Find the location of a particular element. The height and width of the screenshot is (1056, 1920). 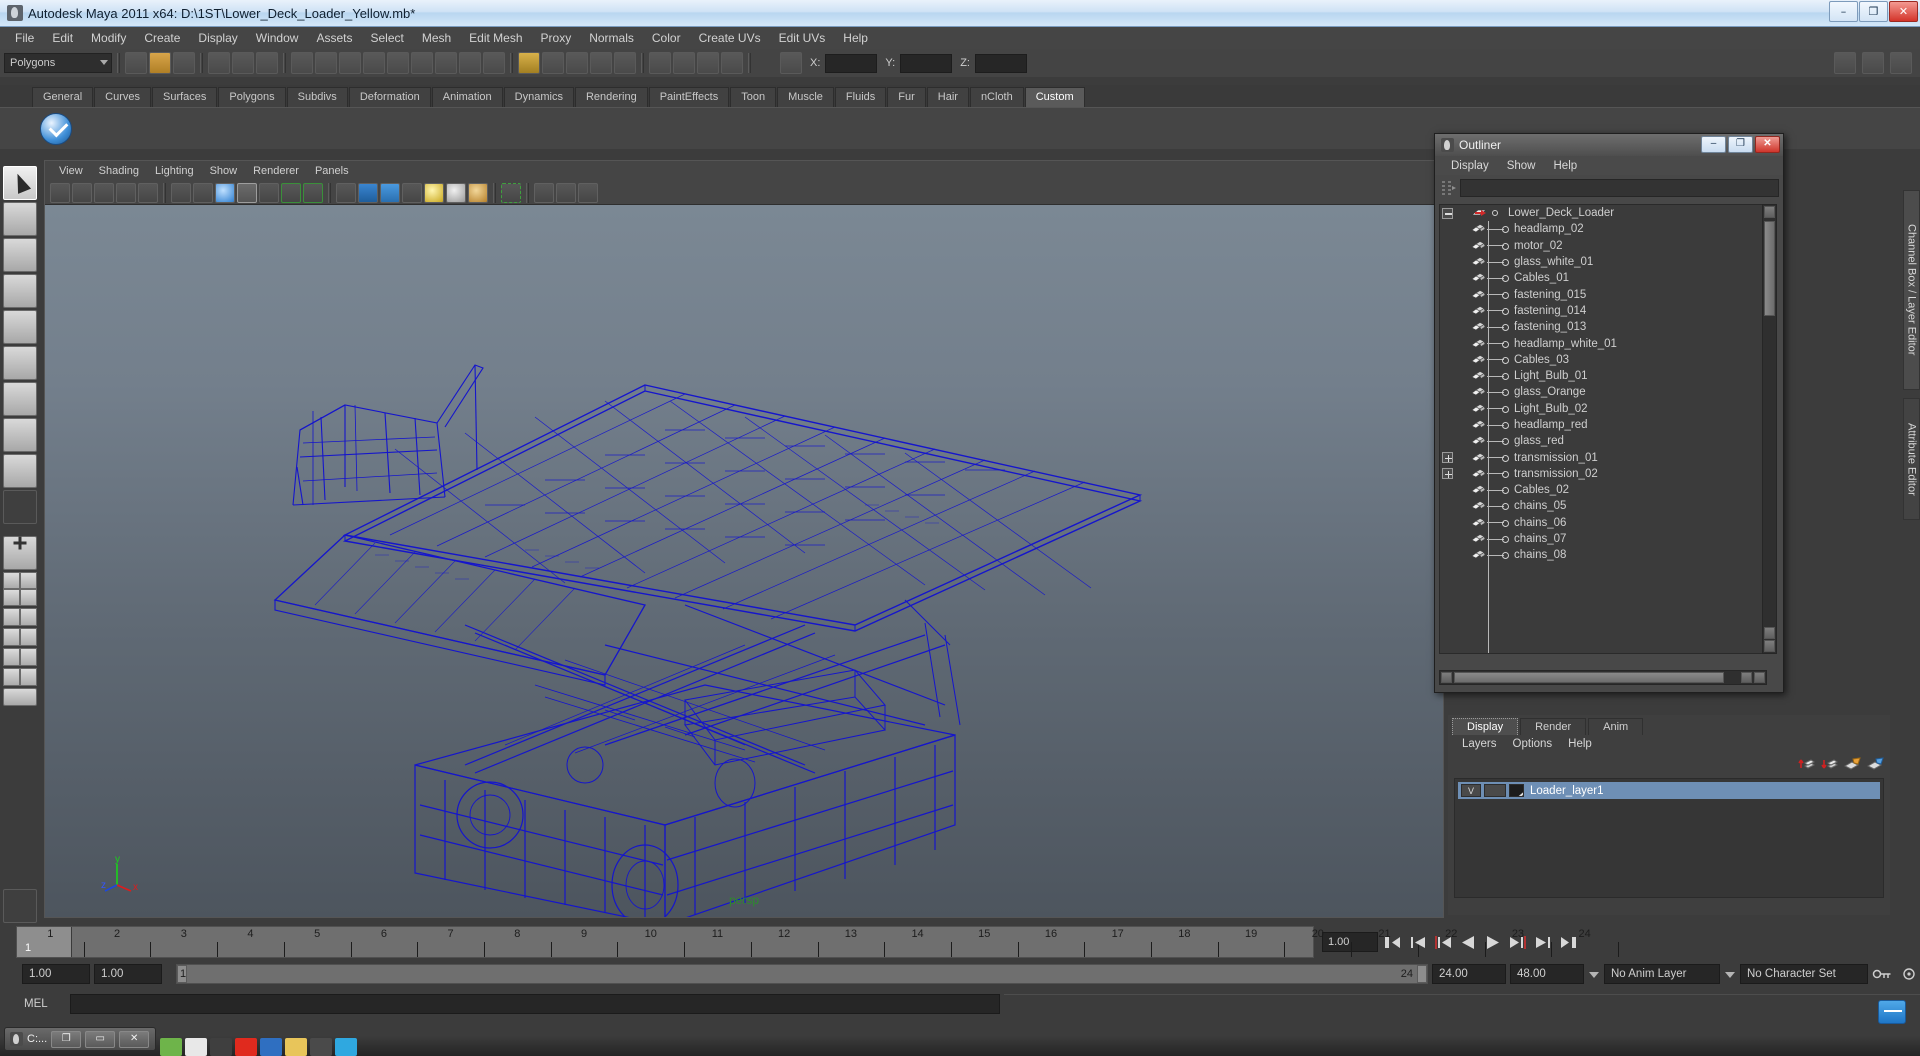

shelf-tab-rendering: Rendering is located at coordinates (611, 97).